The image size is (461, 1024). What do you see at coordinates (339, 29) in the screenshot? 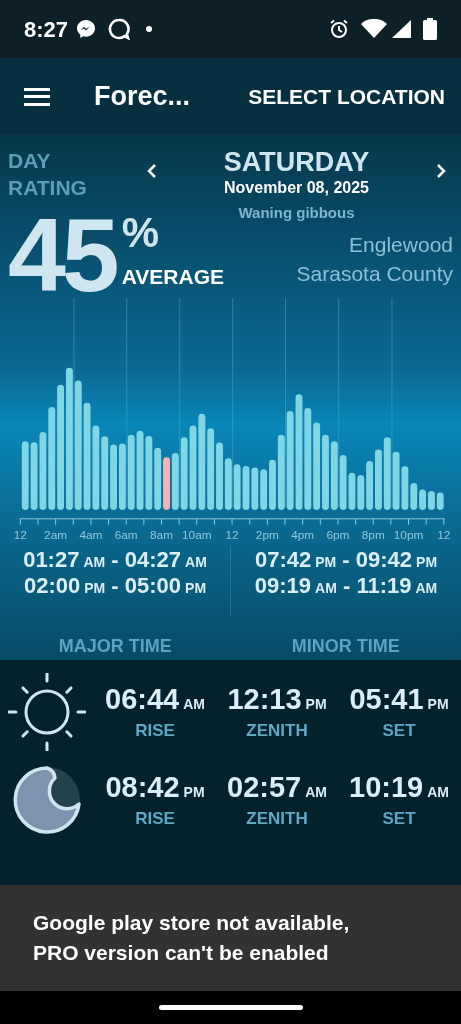
I see `alarm-icon` at bounding box center [339, 29].